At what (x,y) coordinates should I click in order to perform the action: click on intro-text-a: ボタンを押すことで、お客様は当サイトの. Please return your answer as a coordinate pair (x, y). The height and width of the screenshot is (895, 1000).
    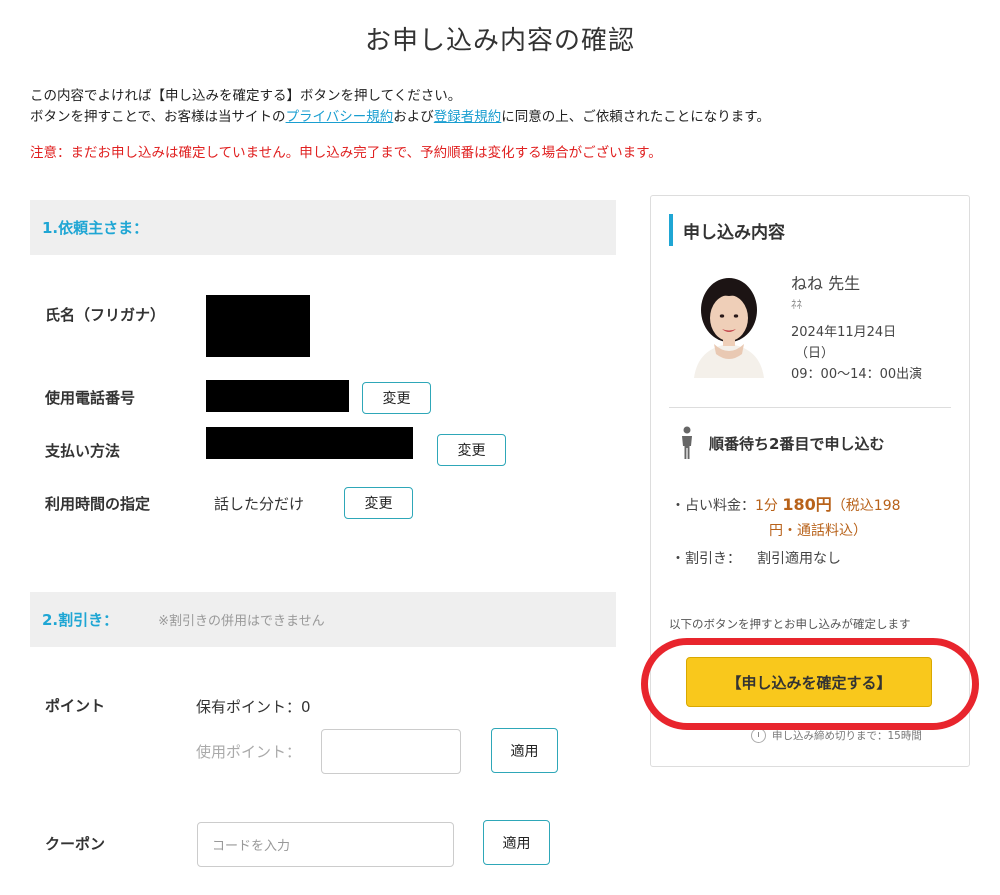
    Looking at the image, I should click on (158, 117).